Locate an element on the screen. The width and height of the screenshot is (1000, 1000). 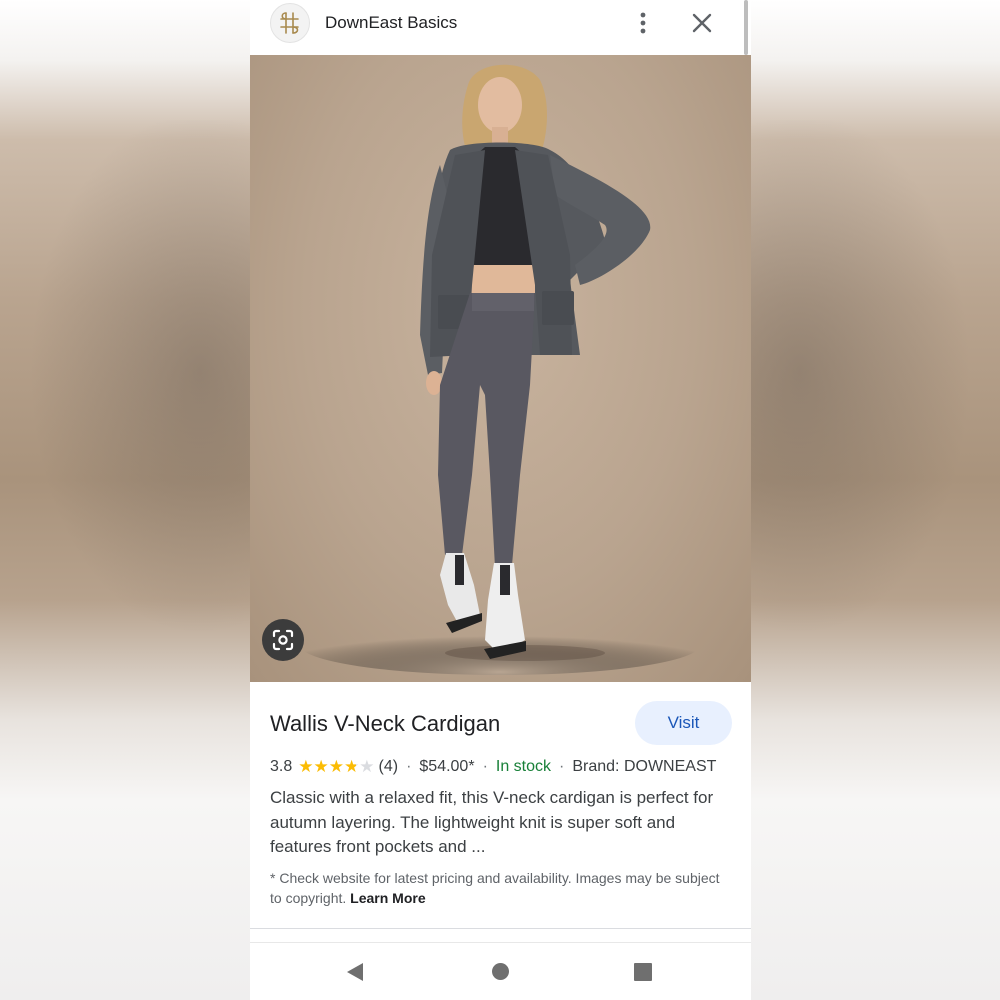
brand-label: Brand: DOWNEAST is located at coordinates (644, 766).